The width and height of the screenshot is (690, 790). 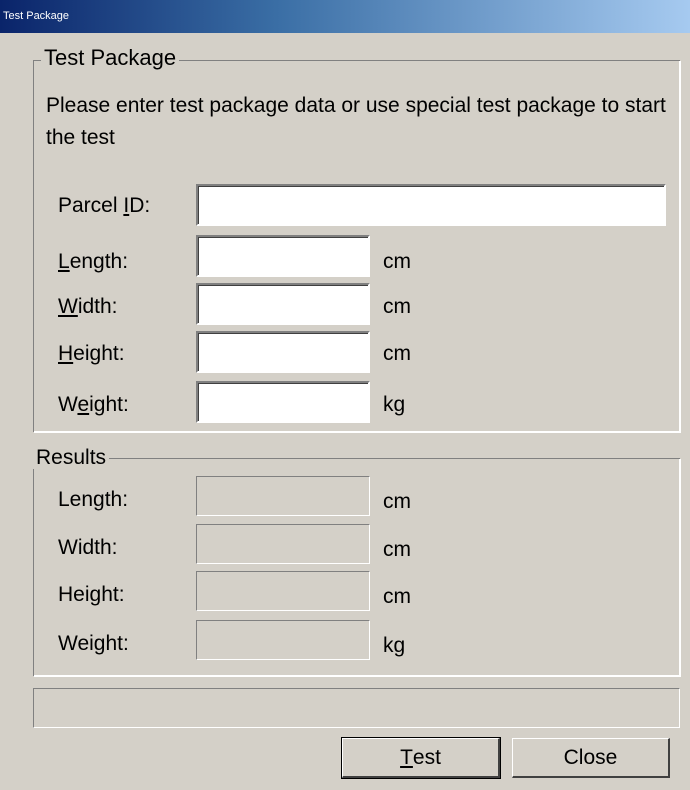 I want to click on result-width-value, so click(x=283, y=544).